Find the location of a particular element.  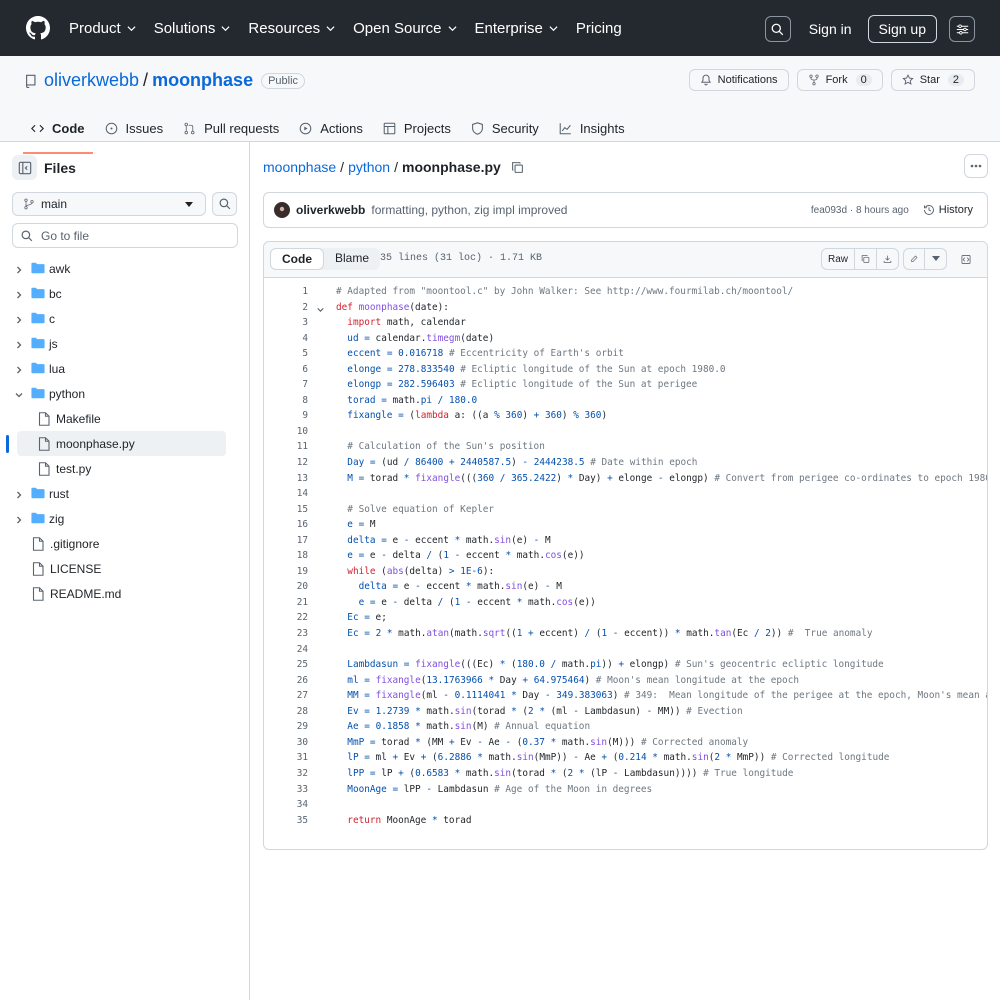

nav-solutions: Solutions is located at coordinates (192, 28).